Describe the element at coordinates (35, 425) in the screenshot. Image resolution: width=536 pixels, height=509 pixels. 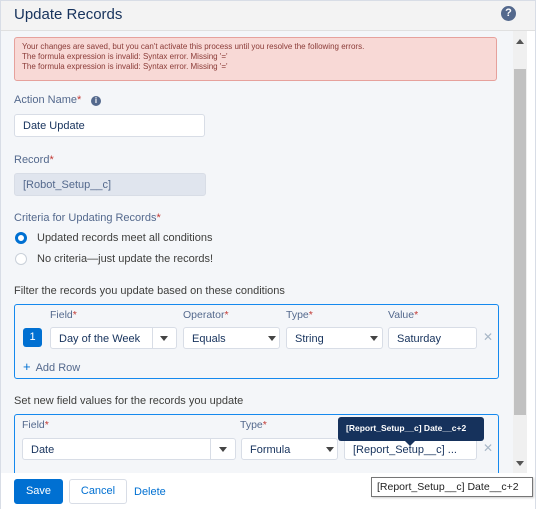
I see `set-field-label: Field*` at that location.